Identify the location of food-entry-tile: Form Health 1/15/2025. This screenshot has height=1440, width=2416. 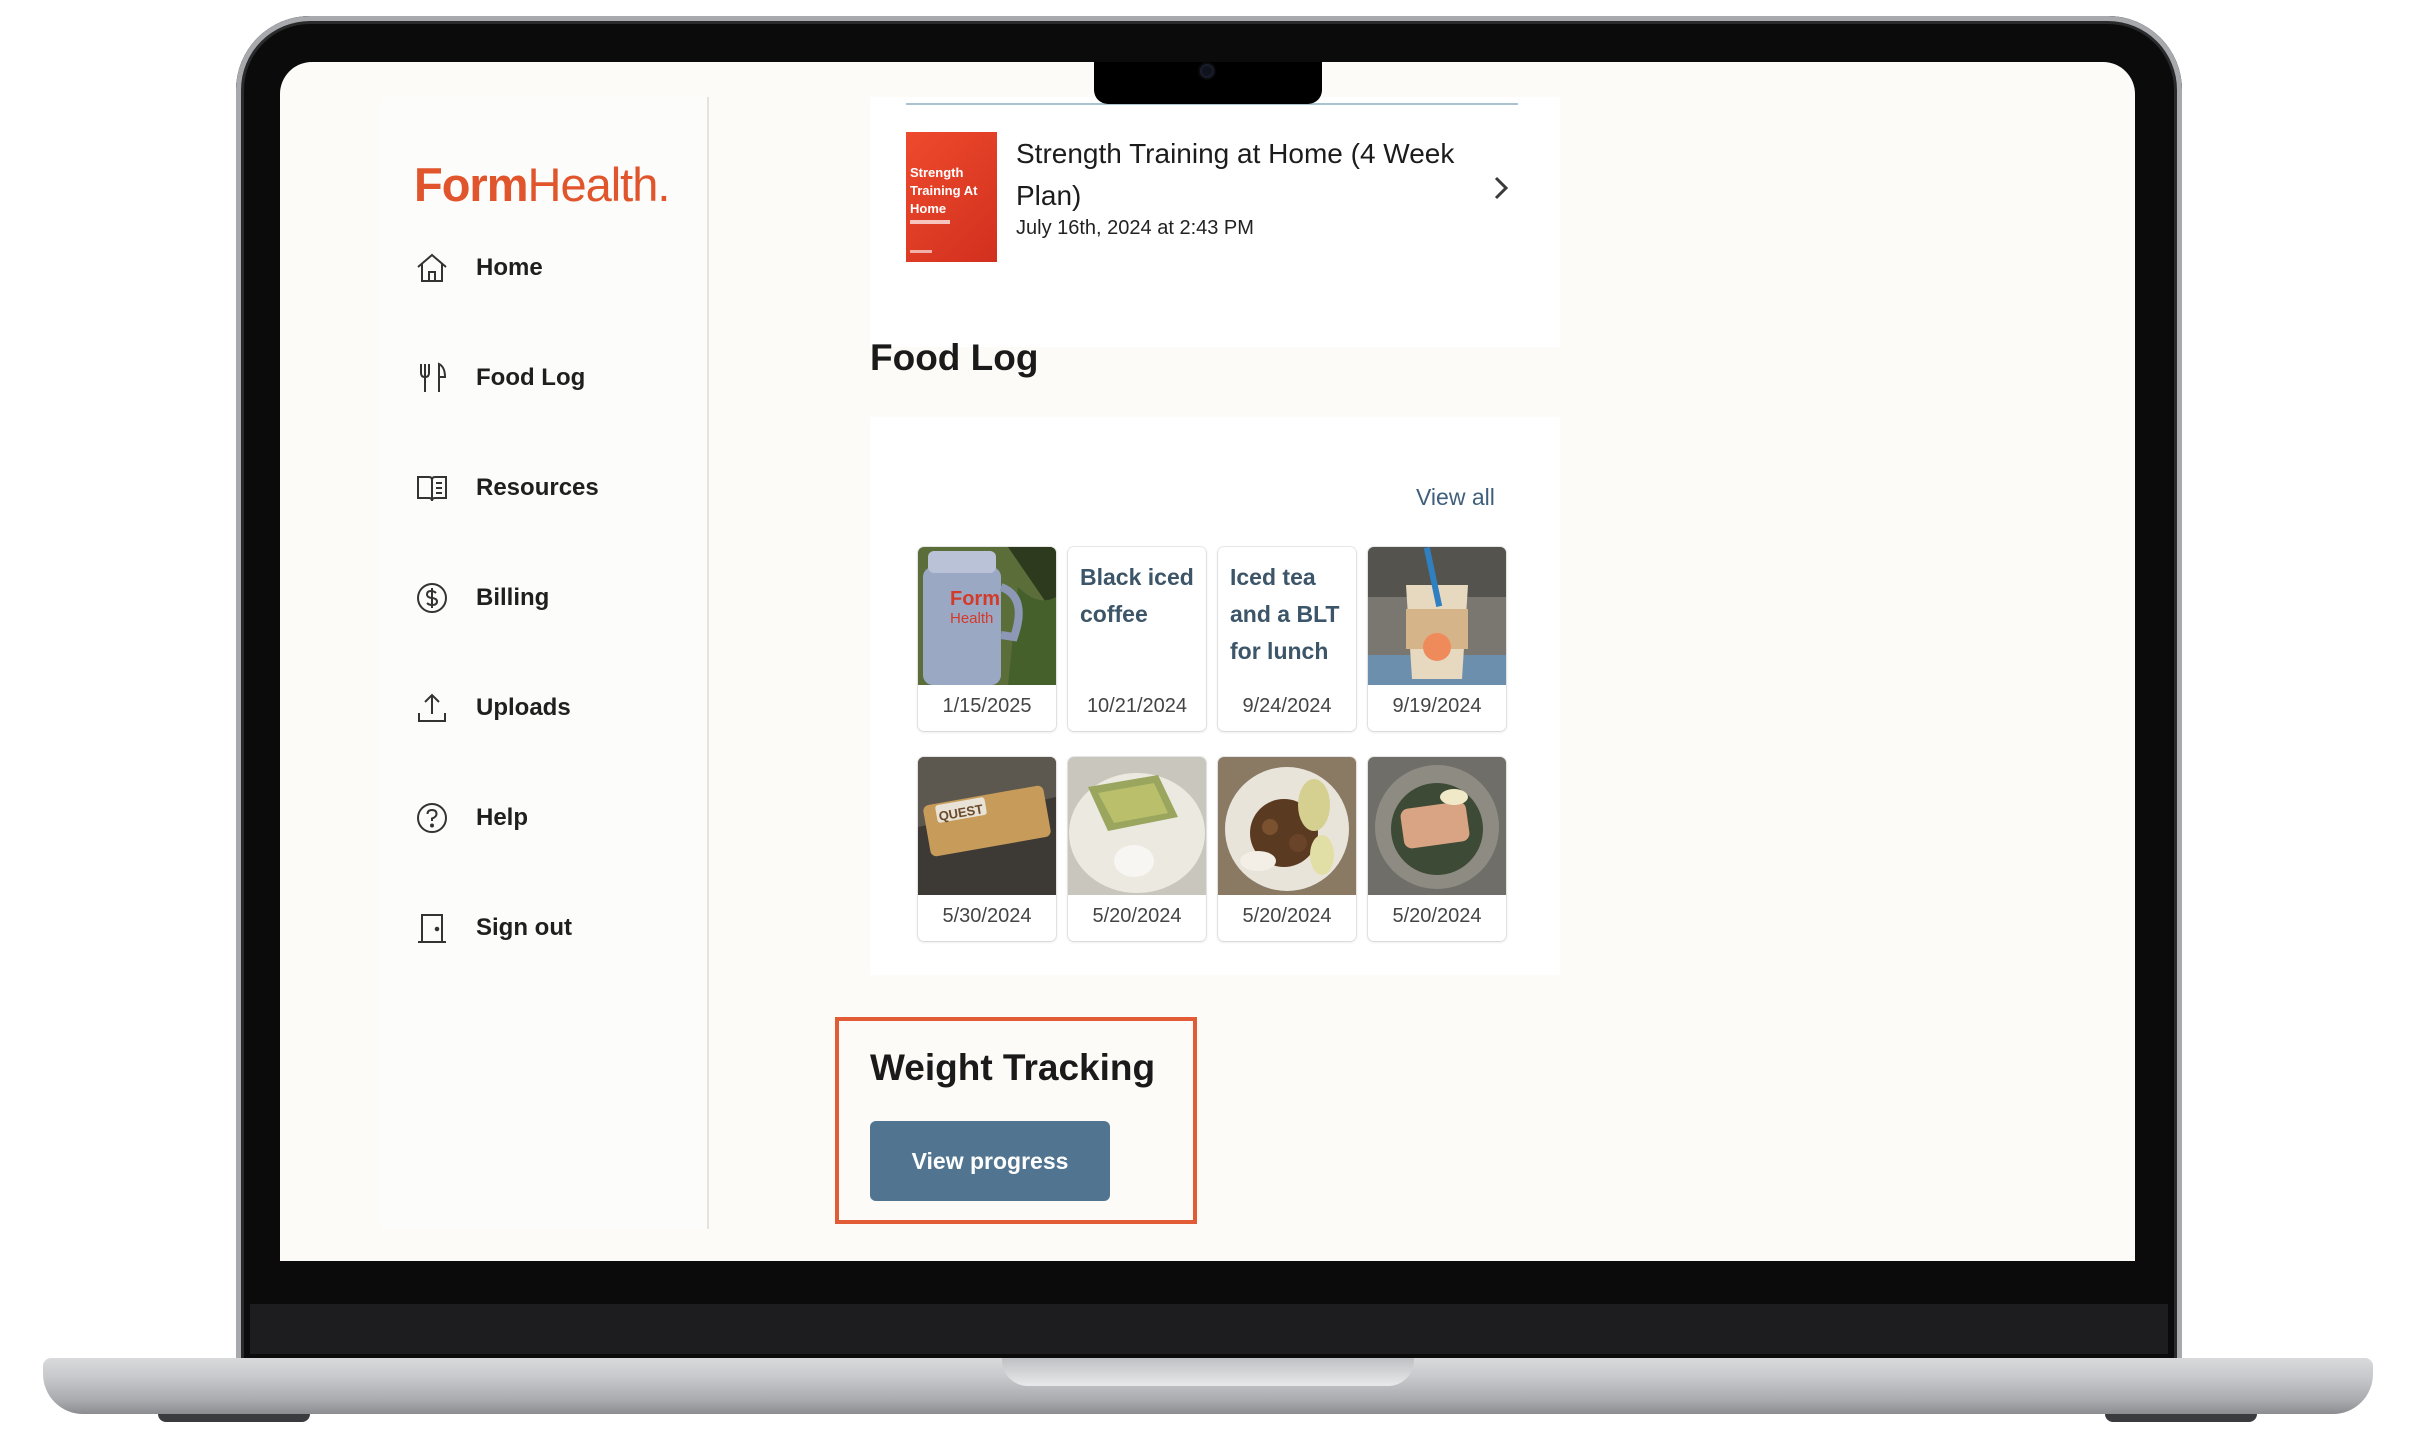
(987, 639).